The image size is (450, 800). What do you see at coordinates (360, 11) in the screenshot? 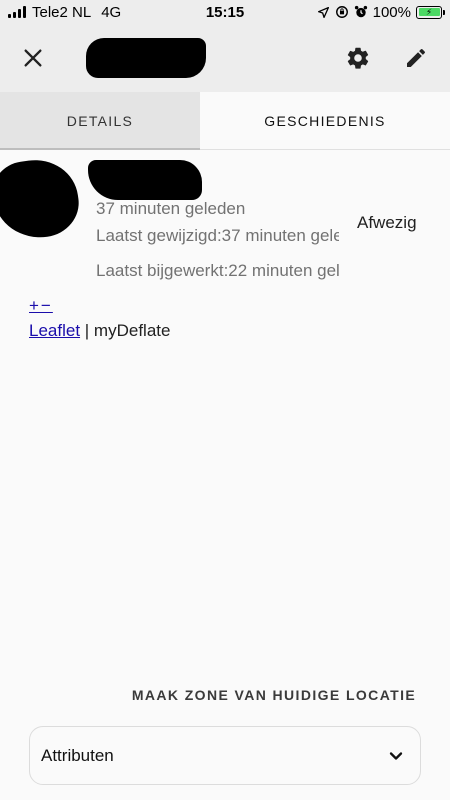
I see `alarm-icon` at bounding box center [360, 11].